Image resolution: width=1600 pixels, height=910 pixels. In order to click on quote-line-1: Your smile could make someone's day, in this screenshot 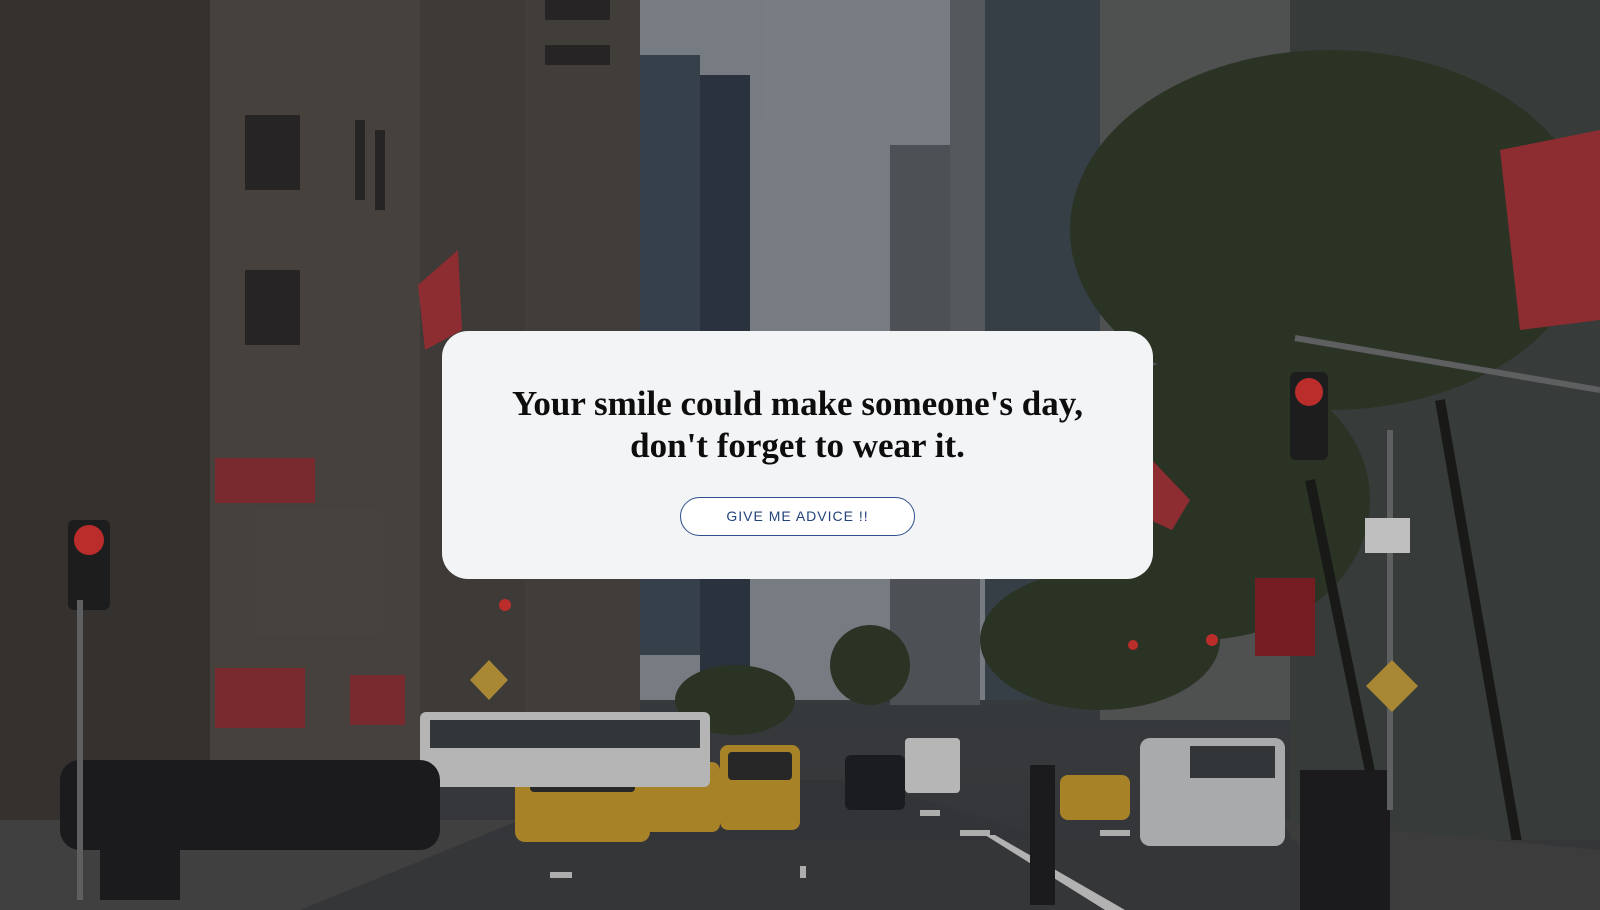, I will do `click(797, 403)`.